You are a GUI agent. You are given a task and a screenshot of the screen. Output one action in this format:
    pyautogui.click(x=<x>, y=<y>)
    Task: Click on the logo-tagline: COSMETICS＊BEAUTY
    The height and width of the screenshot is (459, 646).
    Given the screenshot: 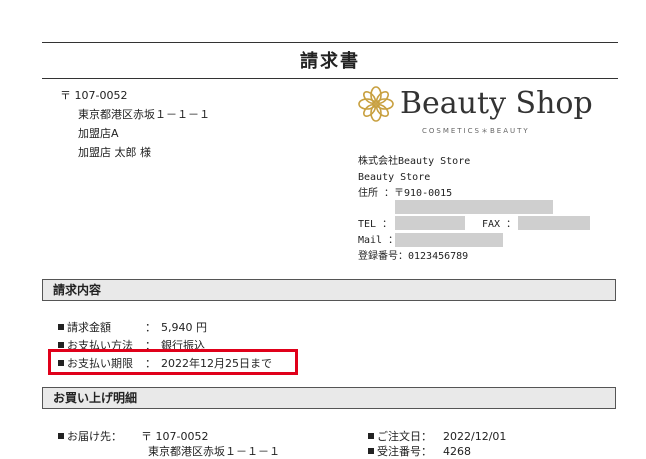 What is the action you would take?
    pyautogui.click(x=476, y=131)
    